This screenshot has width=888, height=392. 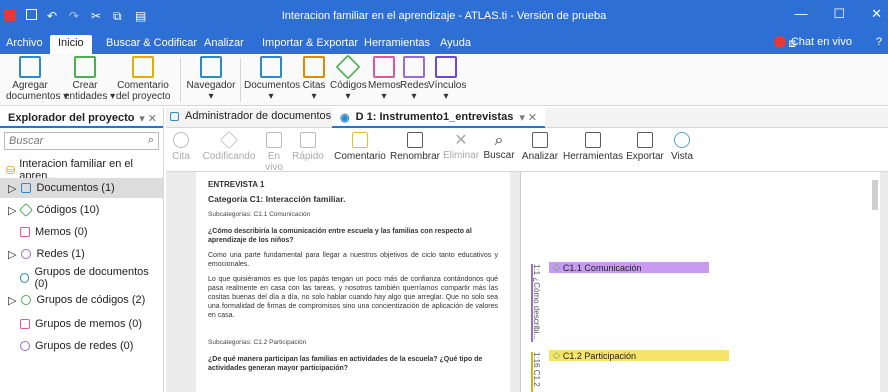 What do you see at coordinates (25, 346) in the screenshot?
I see `network-groups-icon` at bounding box center [25, 346].